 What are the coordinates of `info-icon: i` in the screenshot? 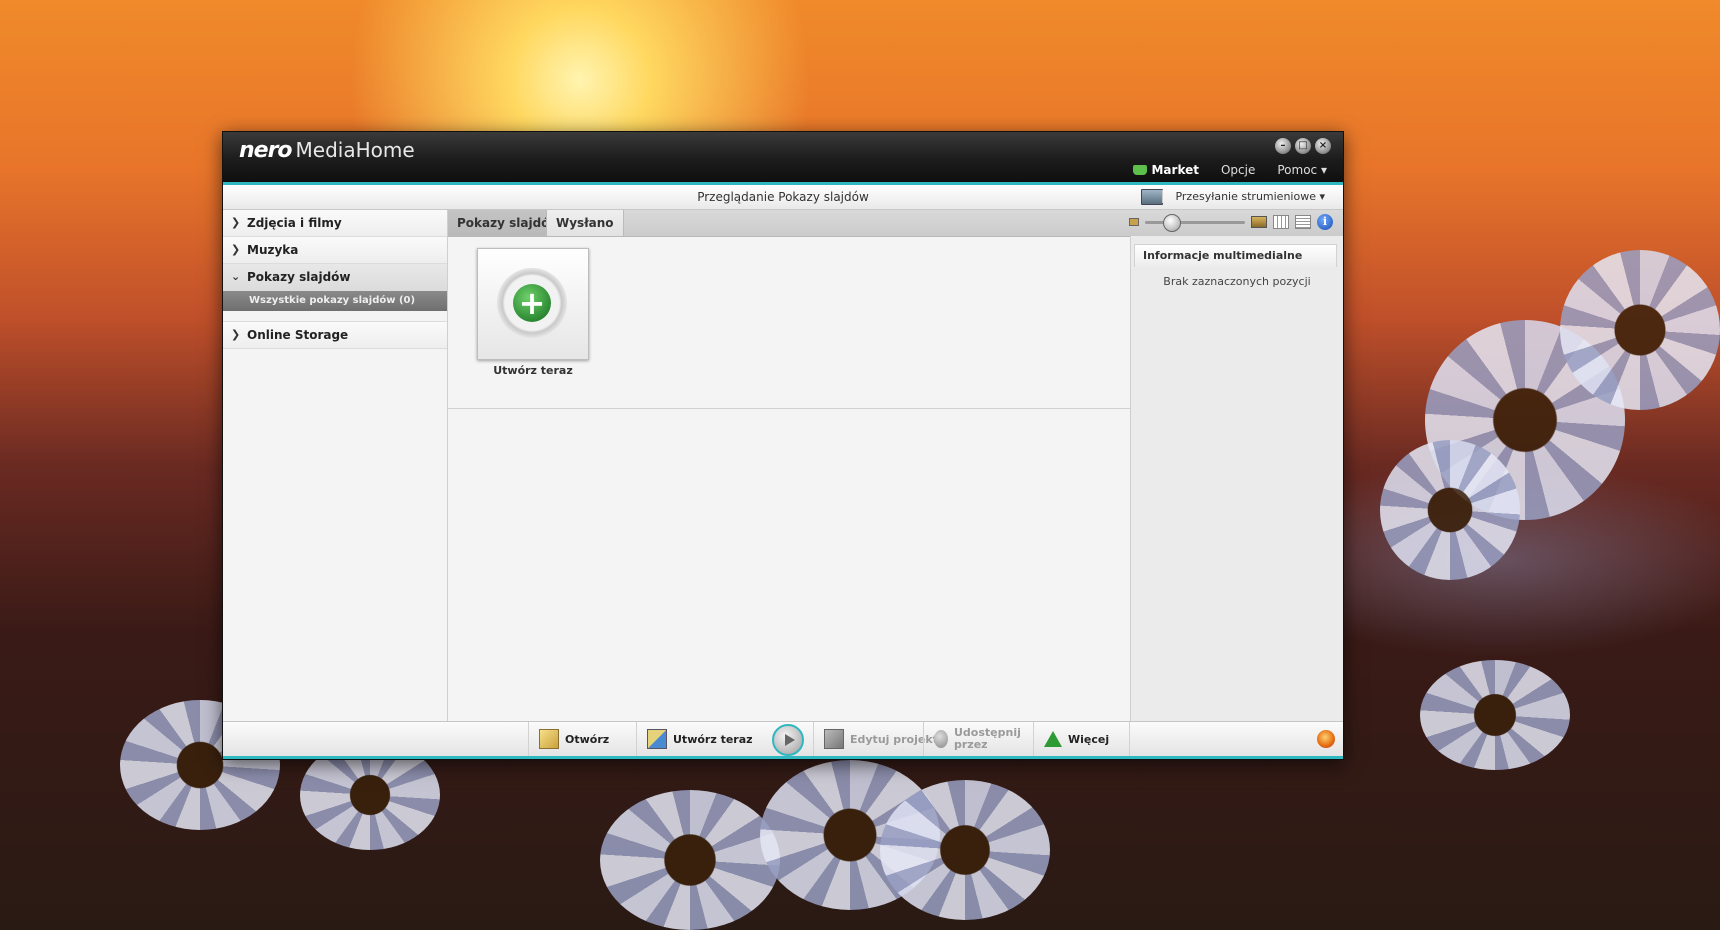 It's located at (1325, 222).